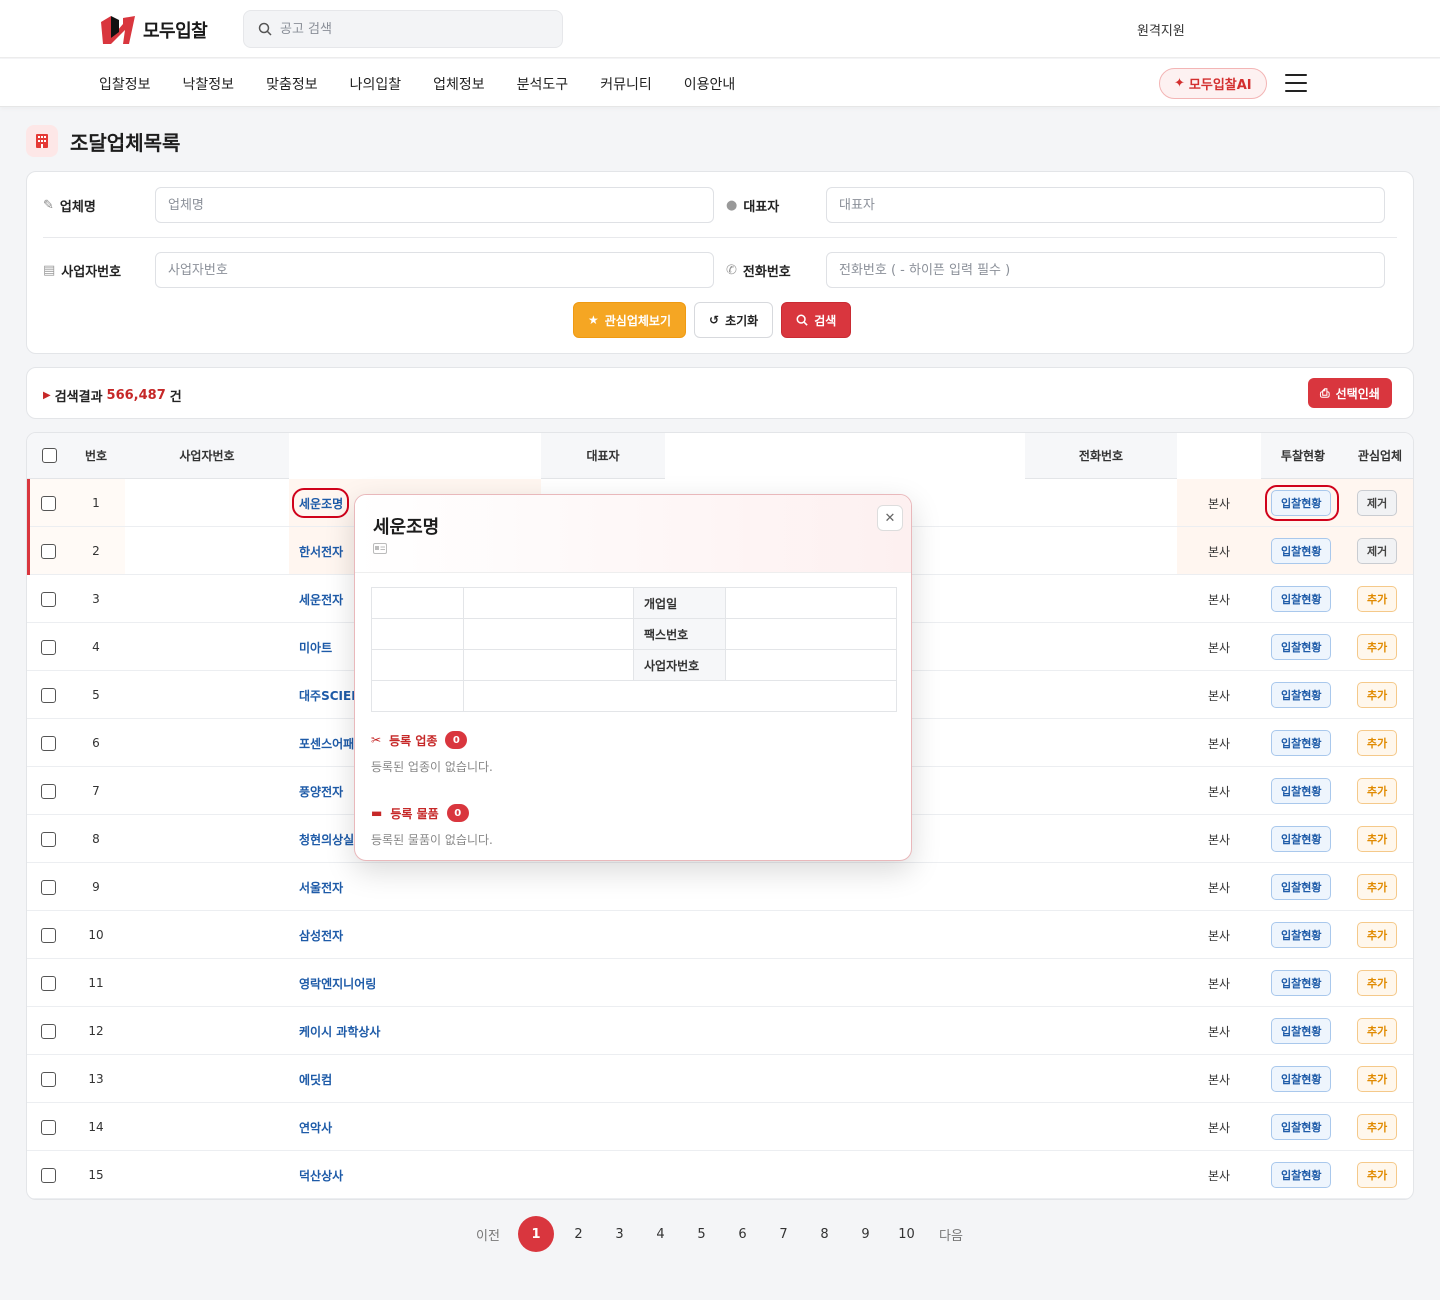 This screenshot has width=1440, height=1300. I want to click on select-all-checkbox, so click(49, 456).